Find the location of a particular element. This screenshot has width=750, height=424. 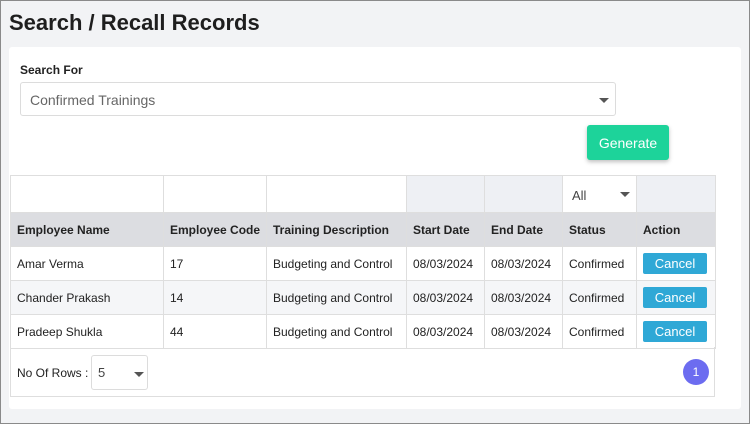

filter-employee-name-input is located at coordinates (89, 194).